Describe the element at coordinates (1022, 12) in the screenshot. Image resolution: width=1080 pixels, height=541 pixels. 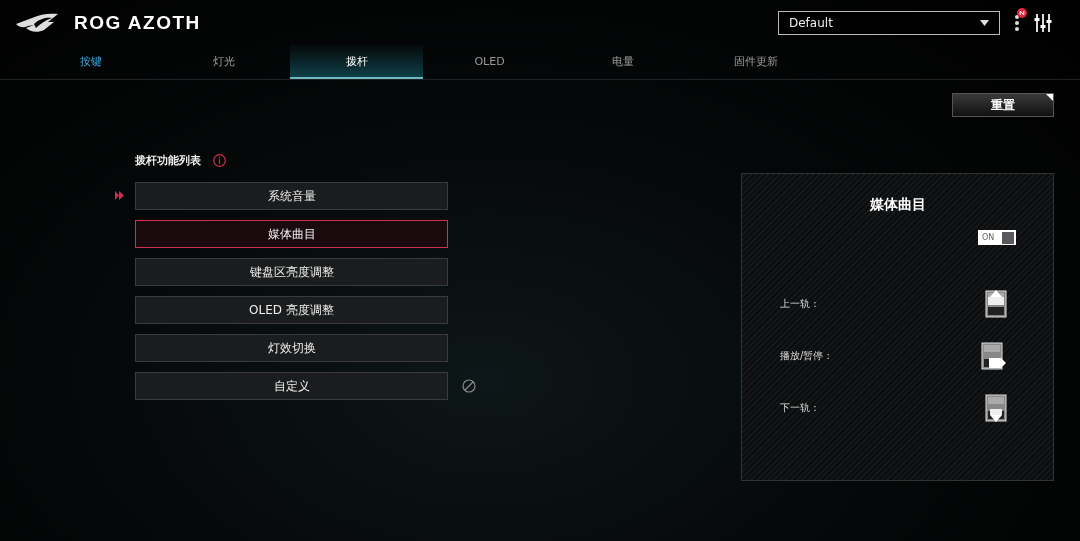
I see `notification-badge-icon` at that location.